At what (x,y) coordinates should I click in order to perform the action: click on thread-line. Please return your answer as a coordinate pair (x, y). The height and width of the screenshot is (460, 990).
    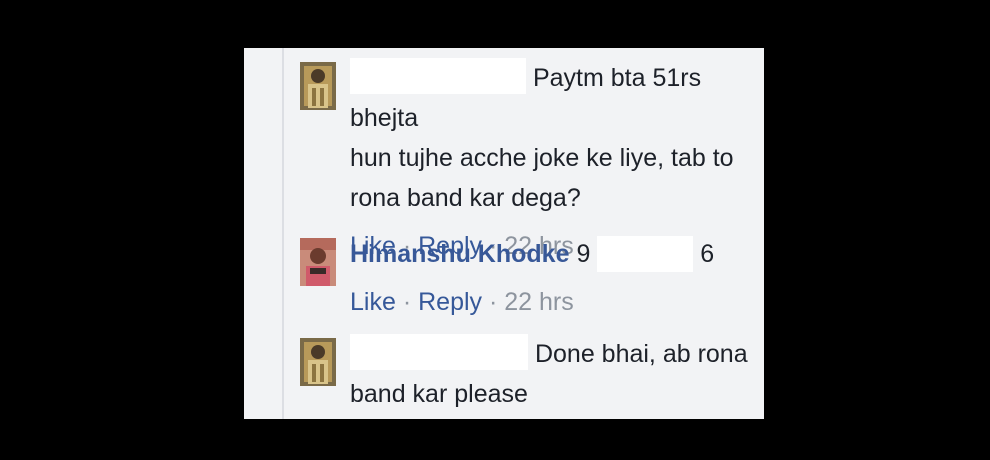
    Looking at the image, I should click on (283, 233).